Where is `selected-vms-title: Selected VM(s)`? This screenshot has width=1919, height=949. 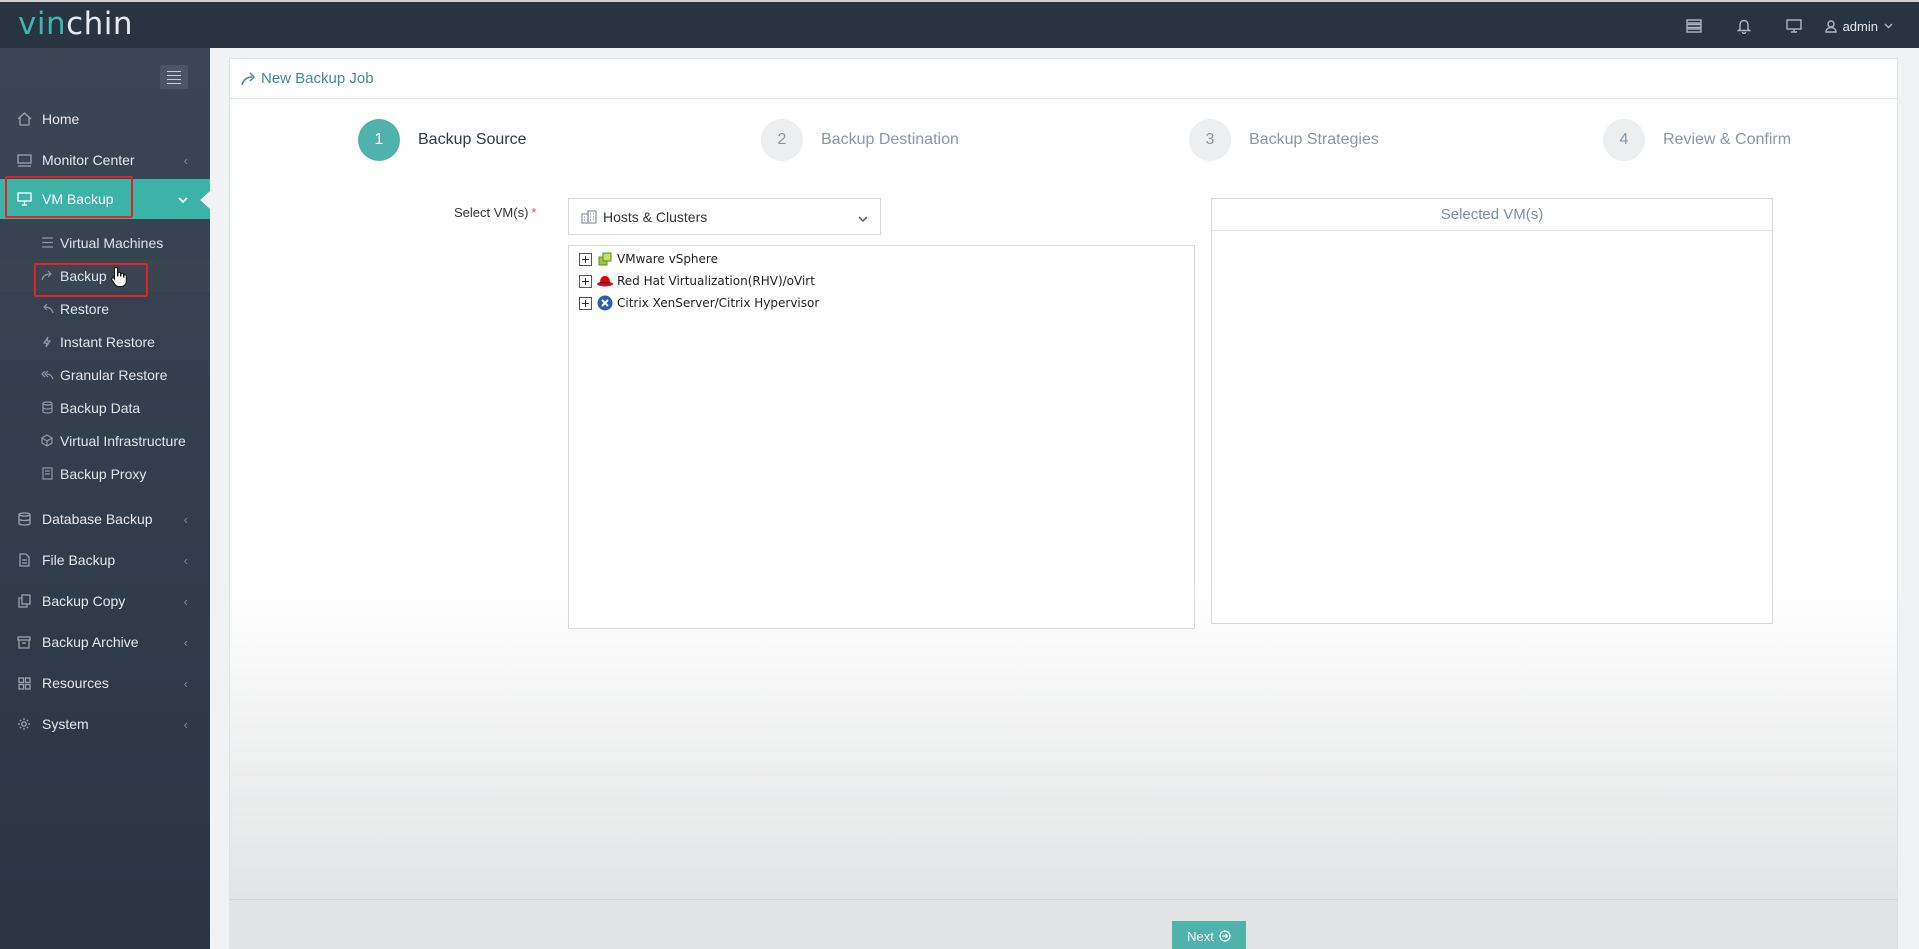
selected-vms-title: Selected VM(s) is located at coordinates (1492, 215).